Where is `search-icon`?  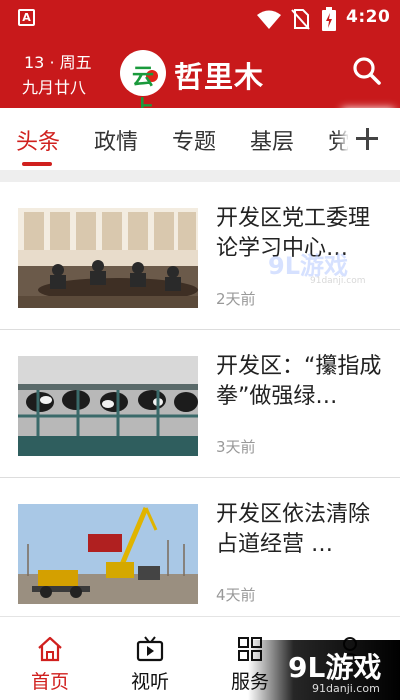 search-icon is located at coordinates (367, 71).